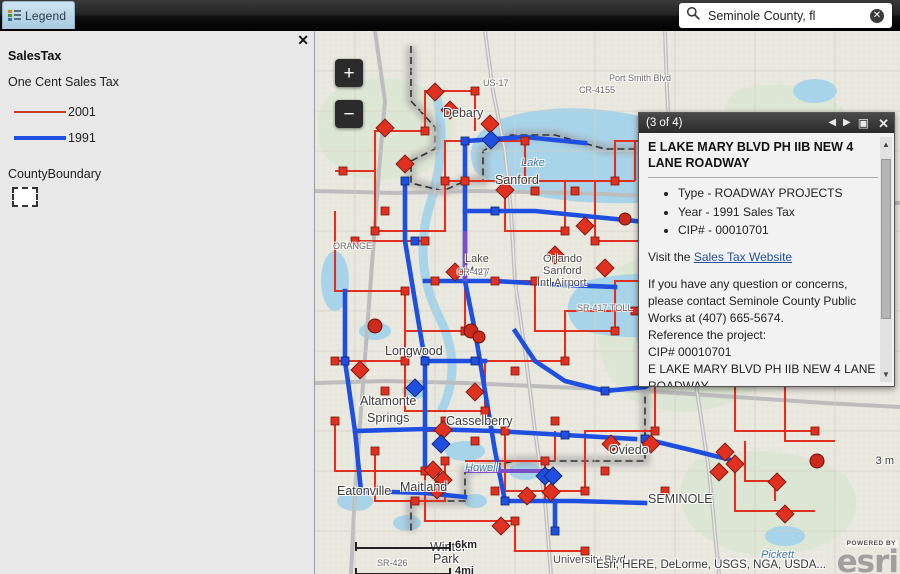 The image size is (900, 574). Describe the element at coordinates (778, 193) in the screenshot. I see `popup-attribute-item: Type - ROADWAY PROJECTS` at that location.